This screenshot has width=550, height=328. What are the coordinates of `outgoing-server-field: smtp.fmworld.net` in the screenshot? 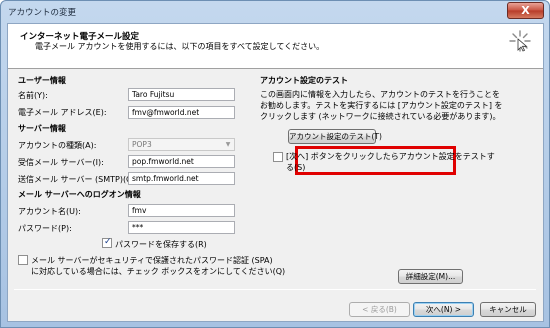 It's located at (181, 178).